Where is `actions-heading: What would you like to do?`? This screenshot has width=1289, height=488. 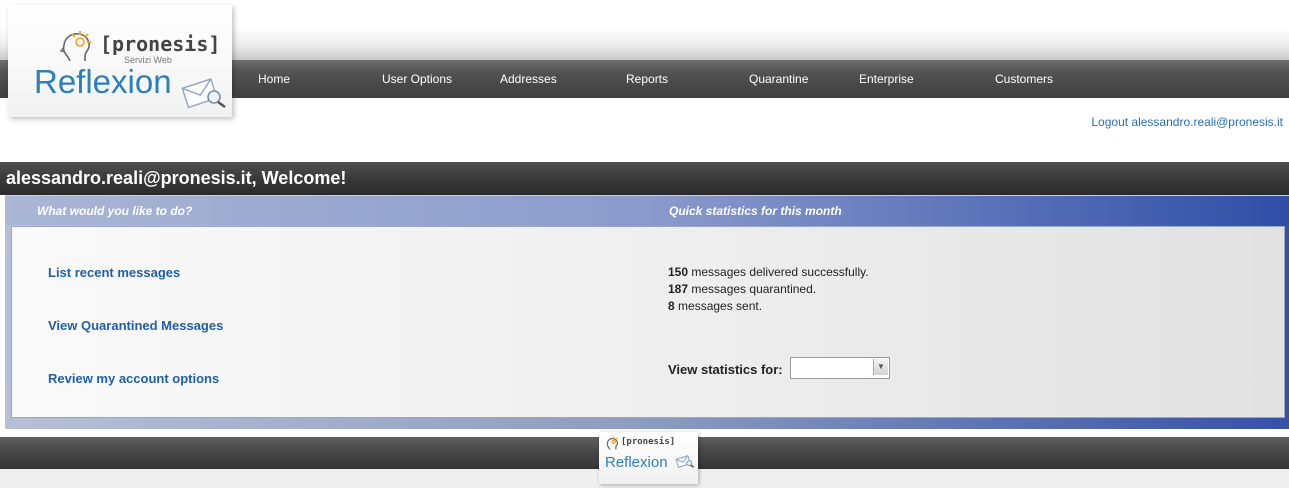
actions-heading: What would you like to do? is located at coordinates (115, 211).